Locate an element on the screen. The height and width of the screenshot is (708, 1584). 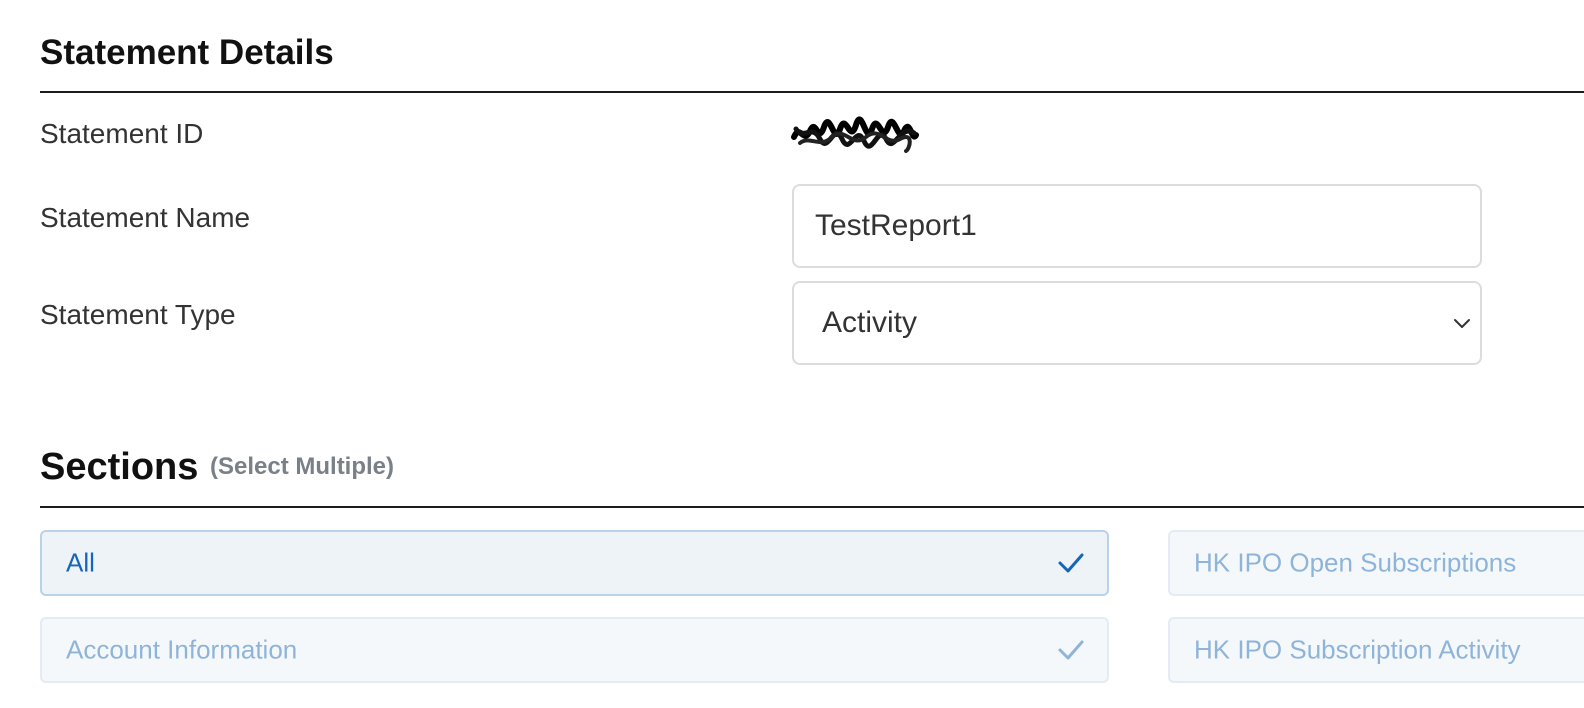
statement-type-value: Activity is located at coordinates (870, 322).